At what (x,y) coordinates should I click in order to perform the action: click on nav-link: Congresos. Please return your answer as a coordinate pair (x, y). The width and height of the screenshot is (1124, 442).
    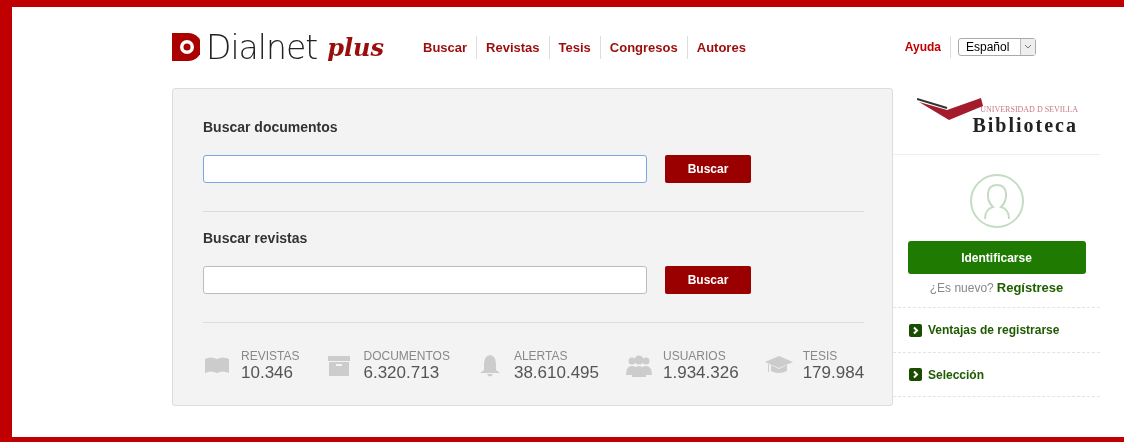
    Looking at the image, I should click on (643, 47).